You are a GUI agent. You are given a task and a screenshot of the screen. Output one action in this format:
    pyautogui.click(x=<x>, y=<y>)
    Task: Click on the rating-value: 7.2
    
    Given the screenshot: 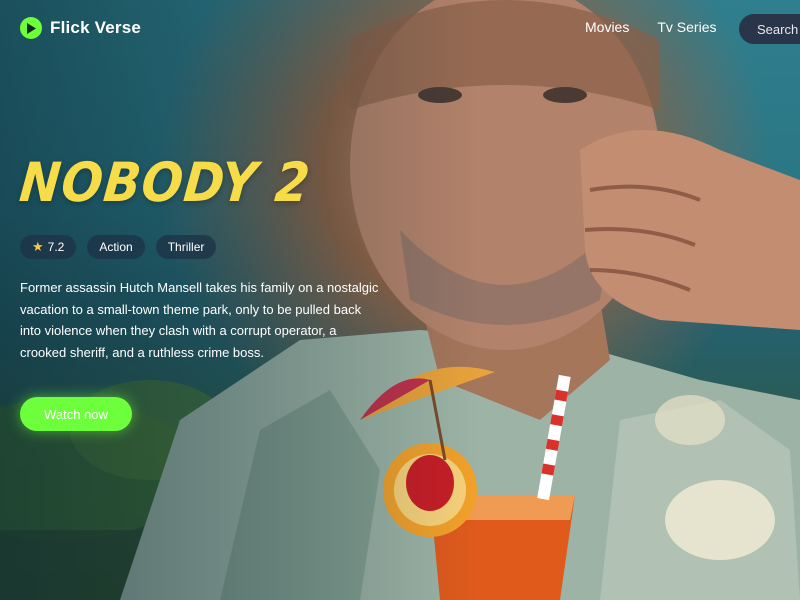 What is the action you would take?
    pyautogui.click(x=56, y=247)
    